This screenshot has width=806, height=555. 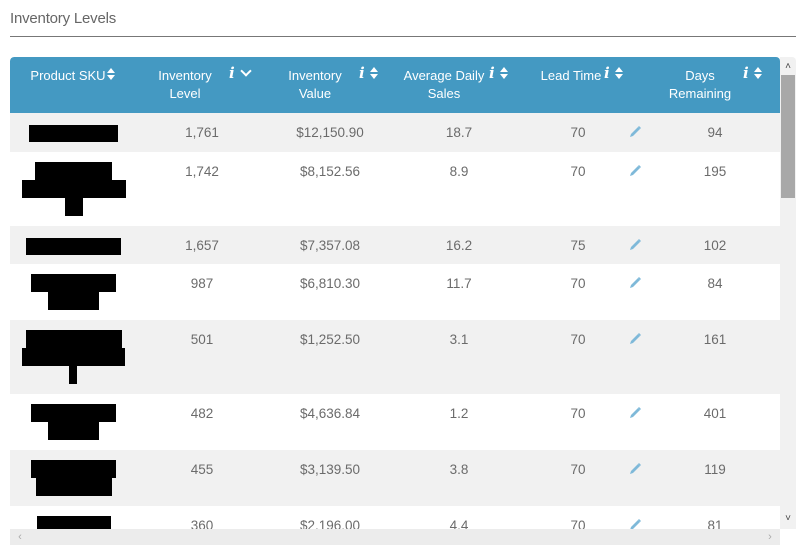 I want to click on average-daily-sales-cell: 8.9, so click(x=459, y=171).